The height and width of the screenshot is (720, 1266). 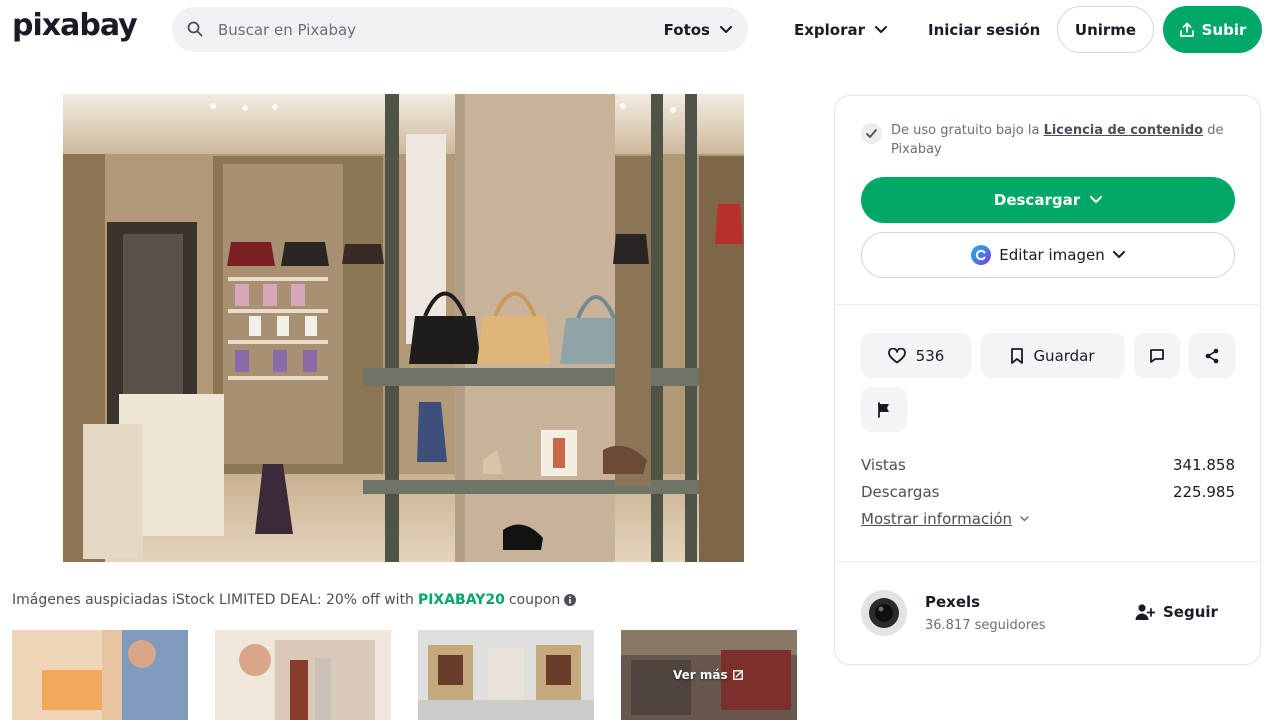 I want to click on save-button: Guardar, so click(x=1053, y=355).